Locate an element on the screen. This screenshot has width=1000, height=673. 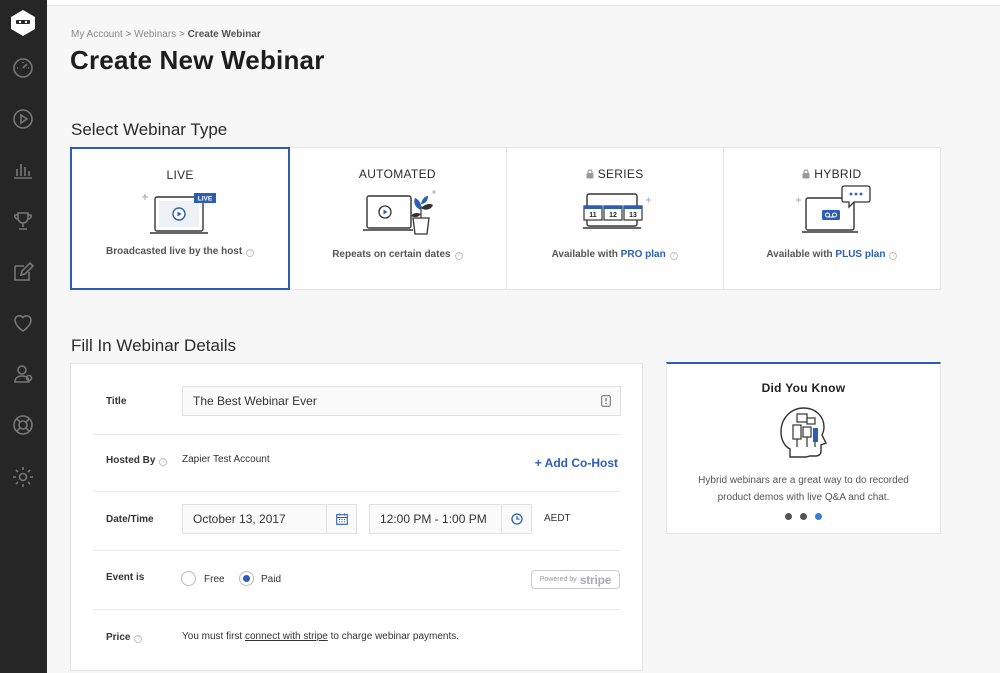
title-label: Title is located at coordinates (116, 401).